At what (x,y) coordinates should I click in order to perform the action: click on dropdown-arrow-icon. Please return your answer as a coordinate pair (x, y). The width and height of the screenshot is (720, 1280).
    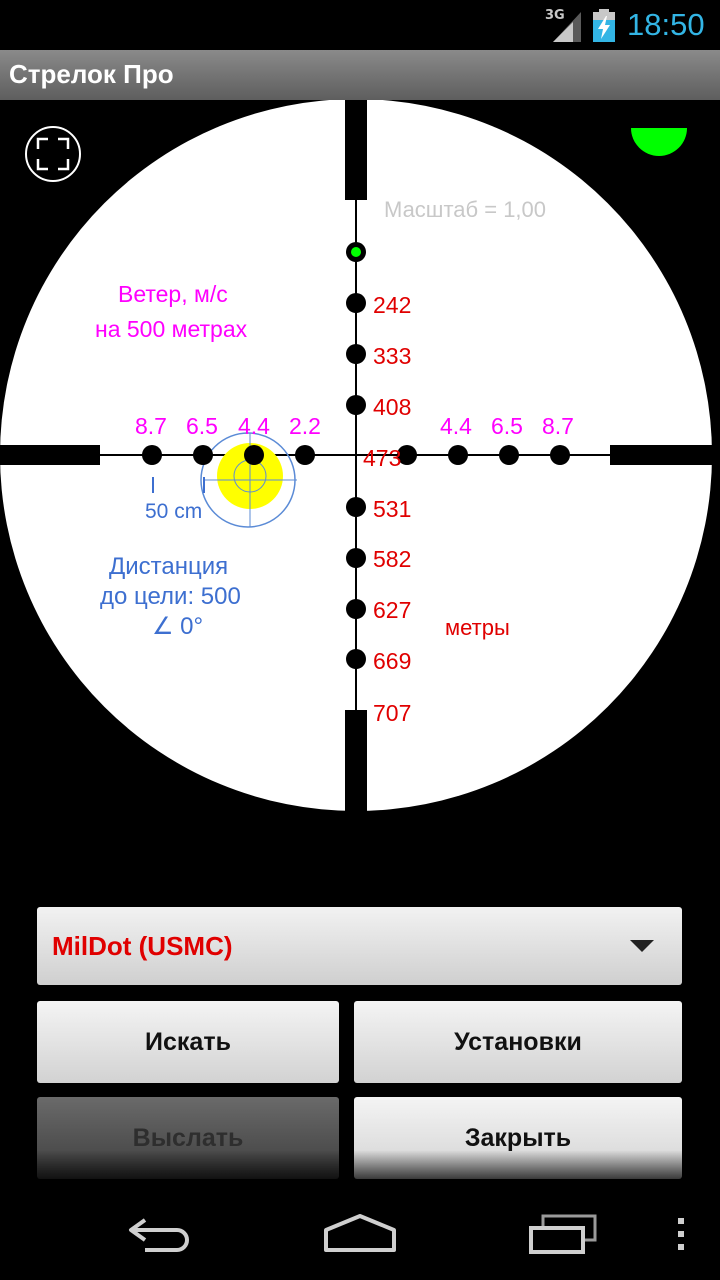
    Looking at the image, I should click on (642, 946).